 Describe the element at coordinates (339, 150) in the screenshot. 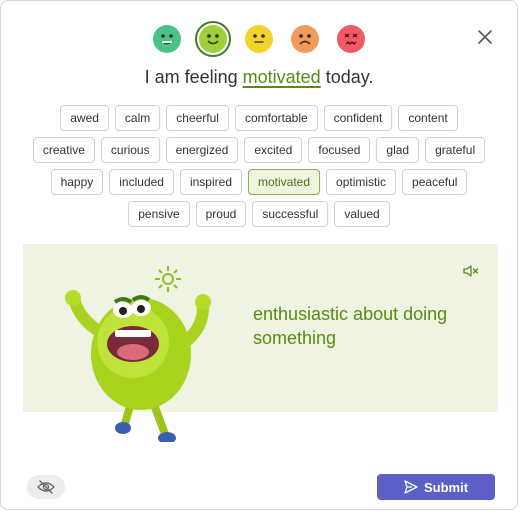

I see `emotion-chip-focused: focused` at that location.